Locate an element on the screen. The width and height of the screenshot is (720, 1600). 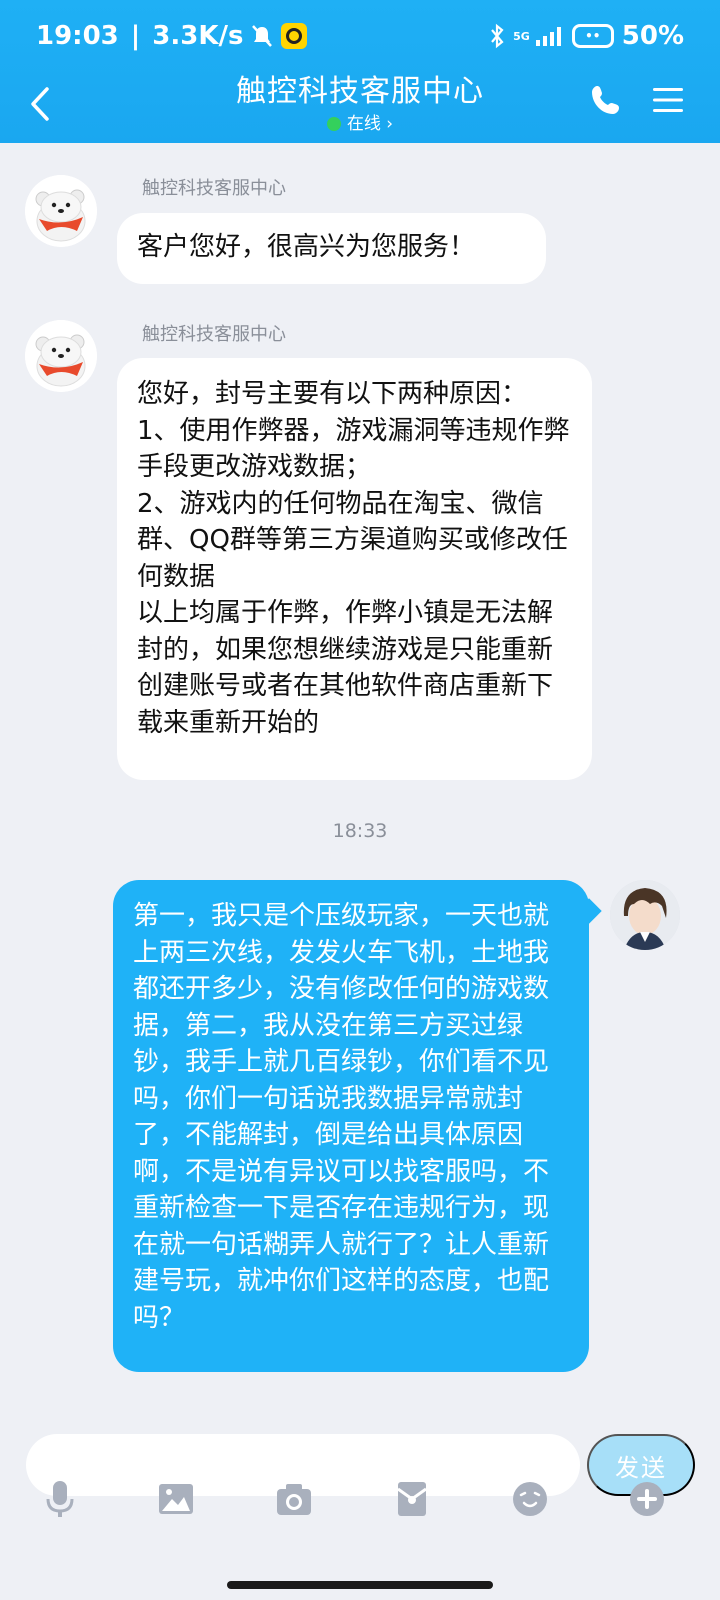
anime-boy-avatar-icon is located at coordinates (645, 915).